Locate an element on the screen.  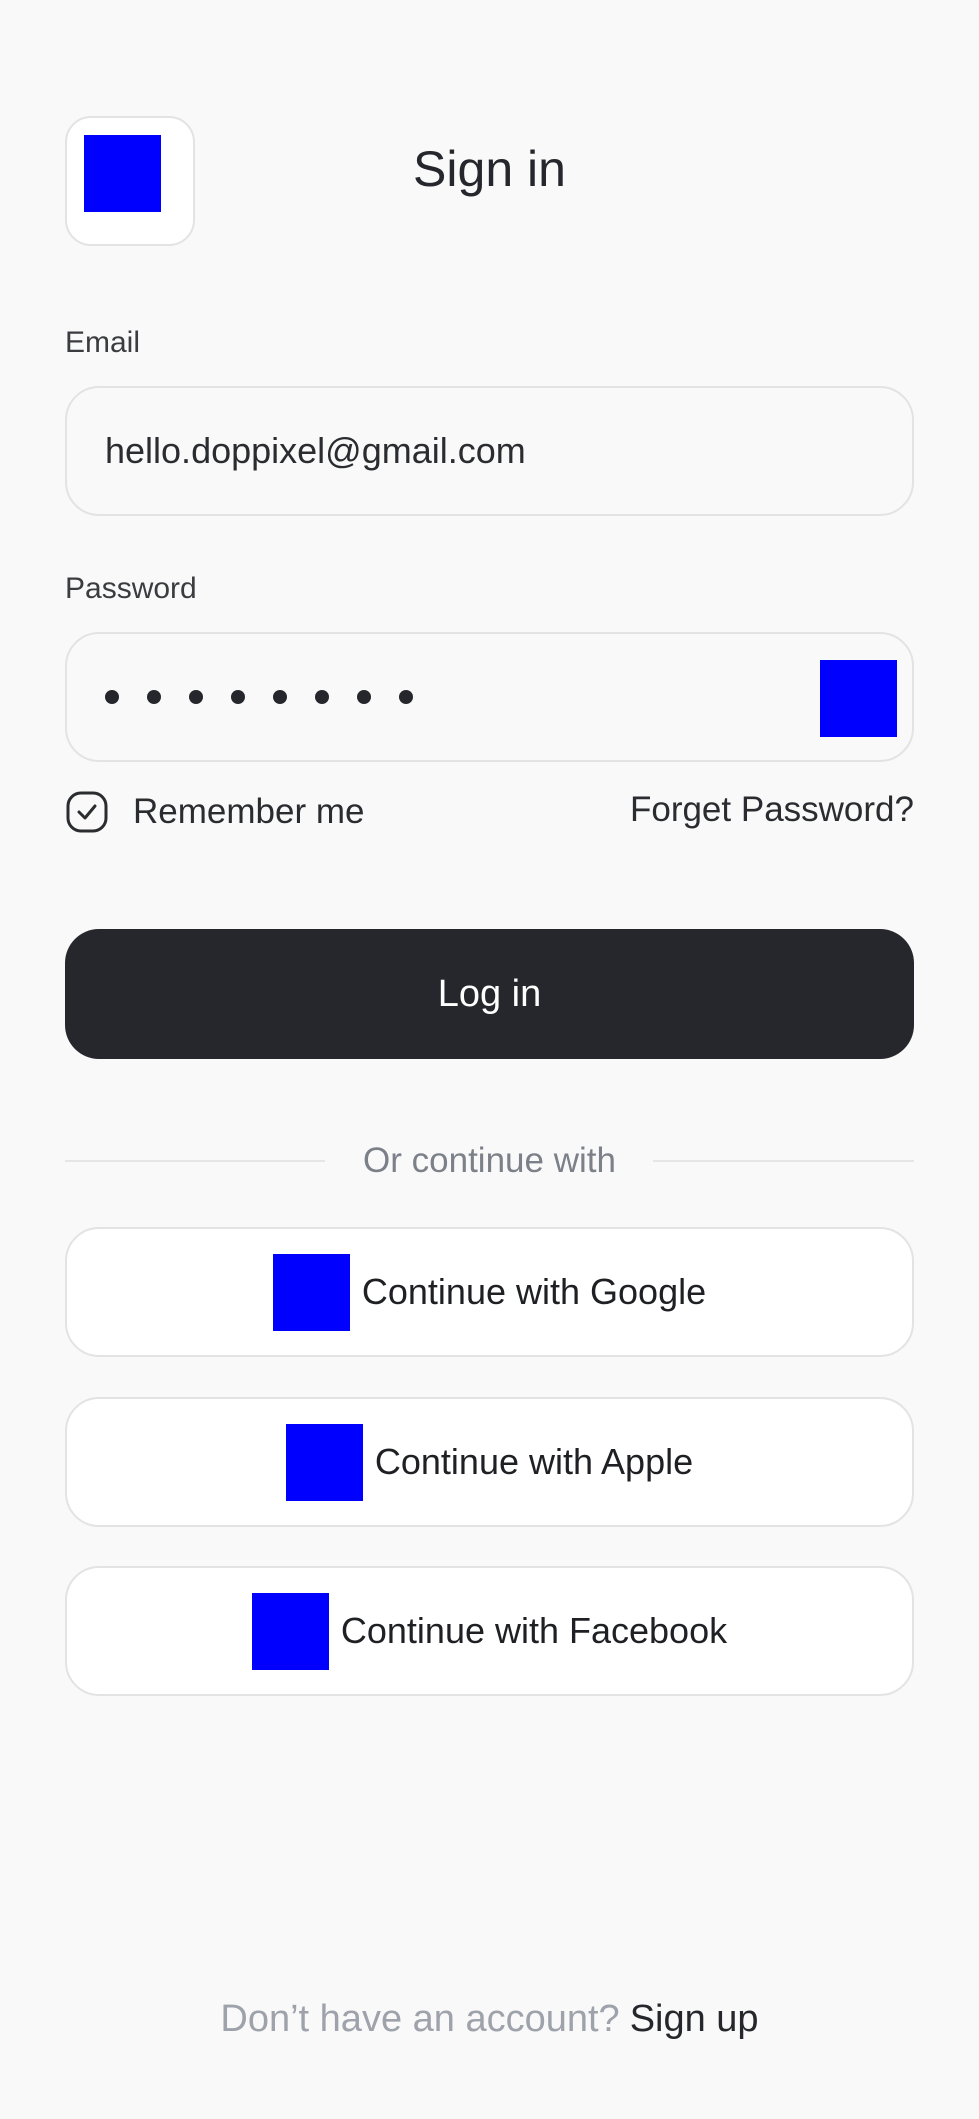
facebook-button: Continue with Facebook is located at coordinates (489, 1631).